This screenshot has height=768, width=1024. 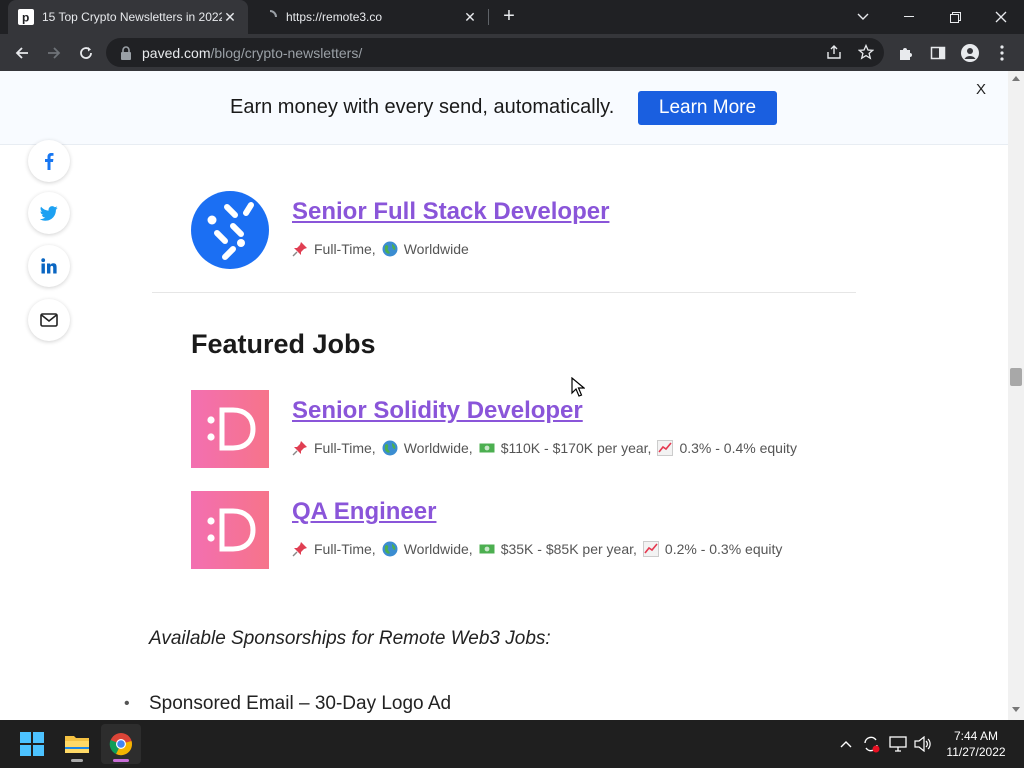 I want to click on volume-button, so click(x=923, y=744).